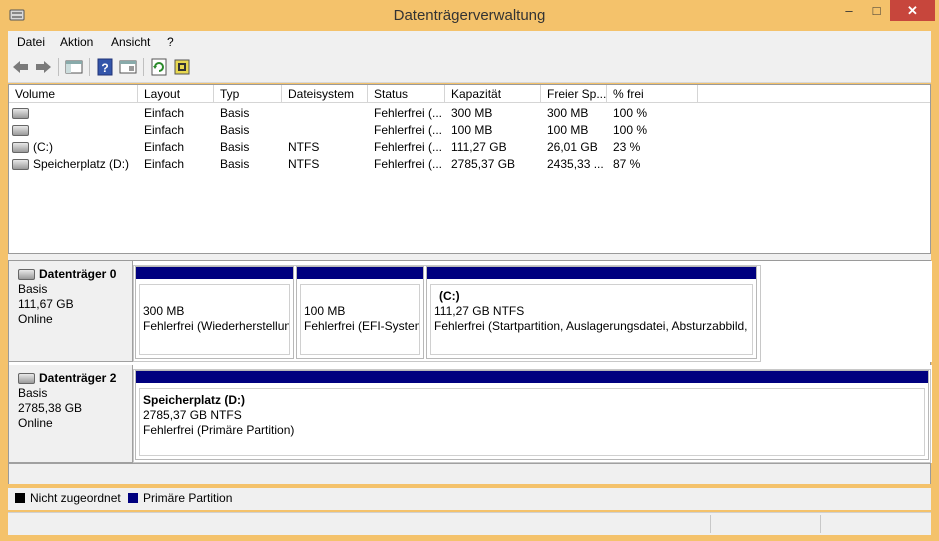 Image resolution: width=939 pixels, height=541 pixels. I want to click on cell-volume: (C:), so click(43, 147).